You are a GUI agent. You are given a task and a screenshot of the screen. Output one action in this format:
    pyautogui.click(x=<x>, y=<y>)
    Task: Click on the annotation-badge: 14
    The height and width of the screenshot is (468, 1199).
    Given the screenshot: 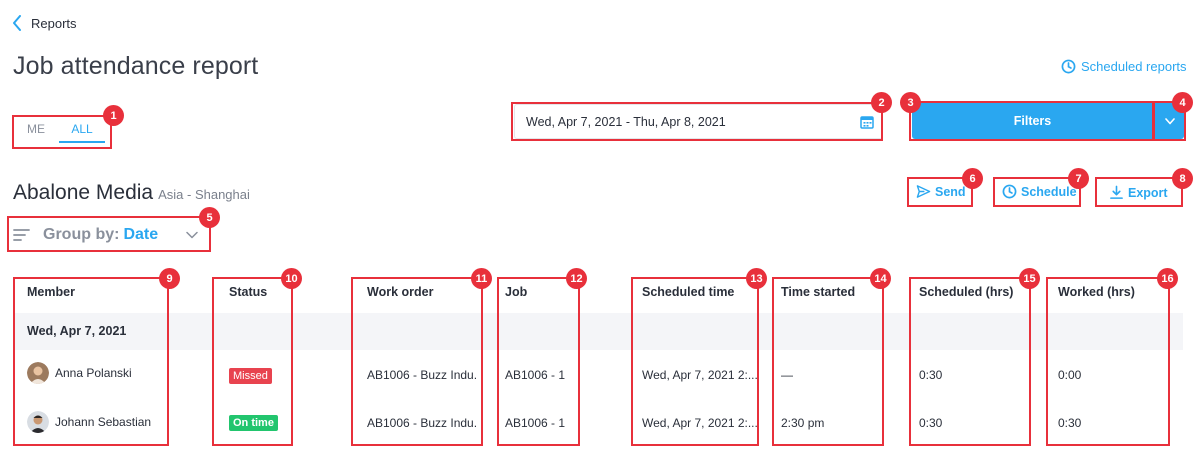 What is the action you would take?
    pyautogui.click(x=880, y=278)
    